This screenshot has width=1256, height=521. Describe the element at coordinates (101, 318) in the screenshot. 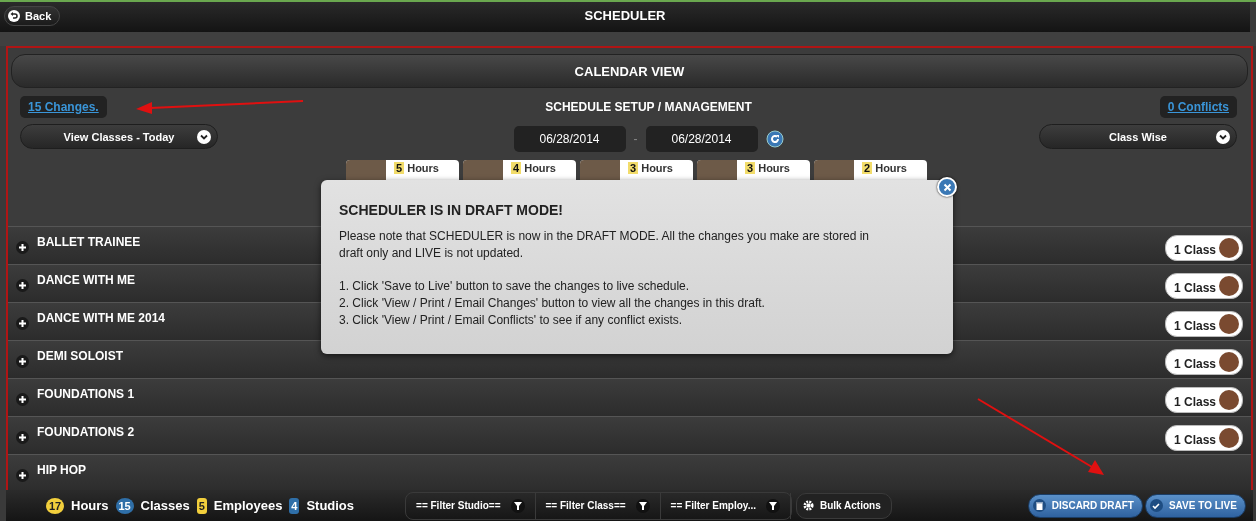

I see `class-name: DANCE WITH ME 2014` at that location.